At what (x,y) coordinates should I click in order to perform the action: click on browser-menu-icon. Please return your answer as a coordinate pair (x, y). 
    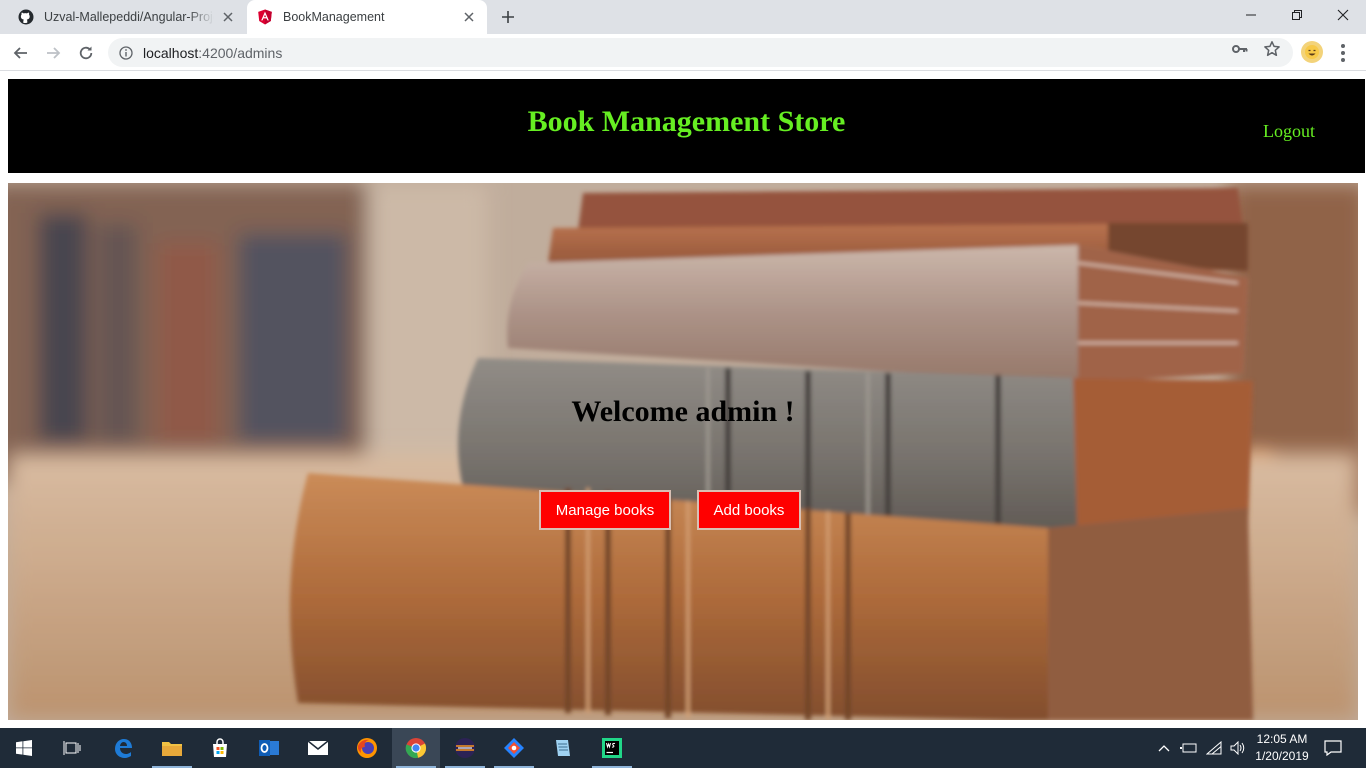
    Looking at the image, I should click on (1343, 53).